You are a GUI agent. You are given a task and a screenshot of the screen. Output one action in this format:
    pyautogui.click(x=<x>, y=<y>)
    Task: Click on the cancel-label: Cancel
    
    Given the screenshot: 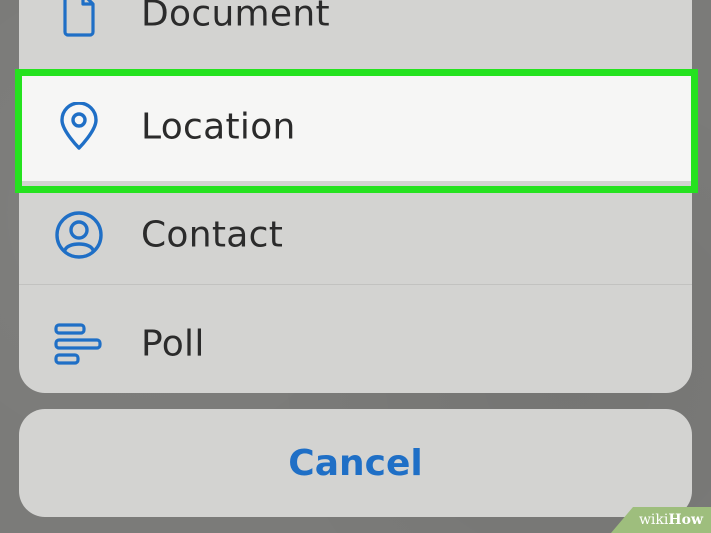 What is the action you would take?
    pyautogui.click(x=355, y=463)
    